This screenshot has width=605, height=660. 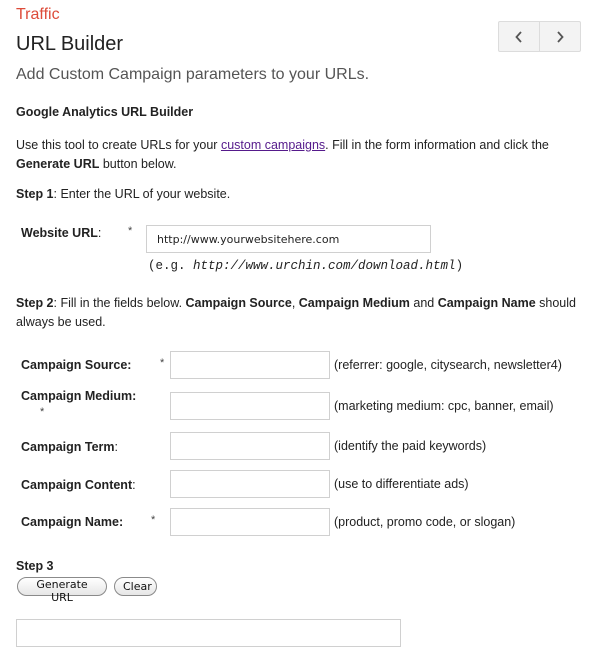 I want to click on step2-label: Step 2, so click(x=35, y=303).